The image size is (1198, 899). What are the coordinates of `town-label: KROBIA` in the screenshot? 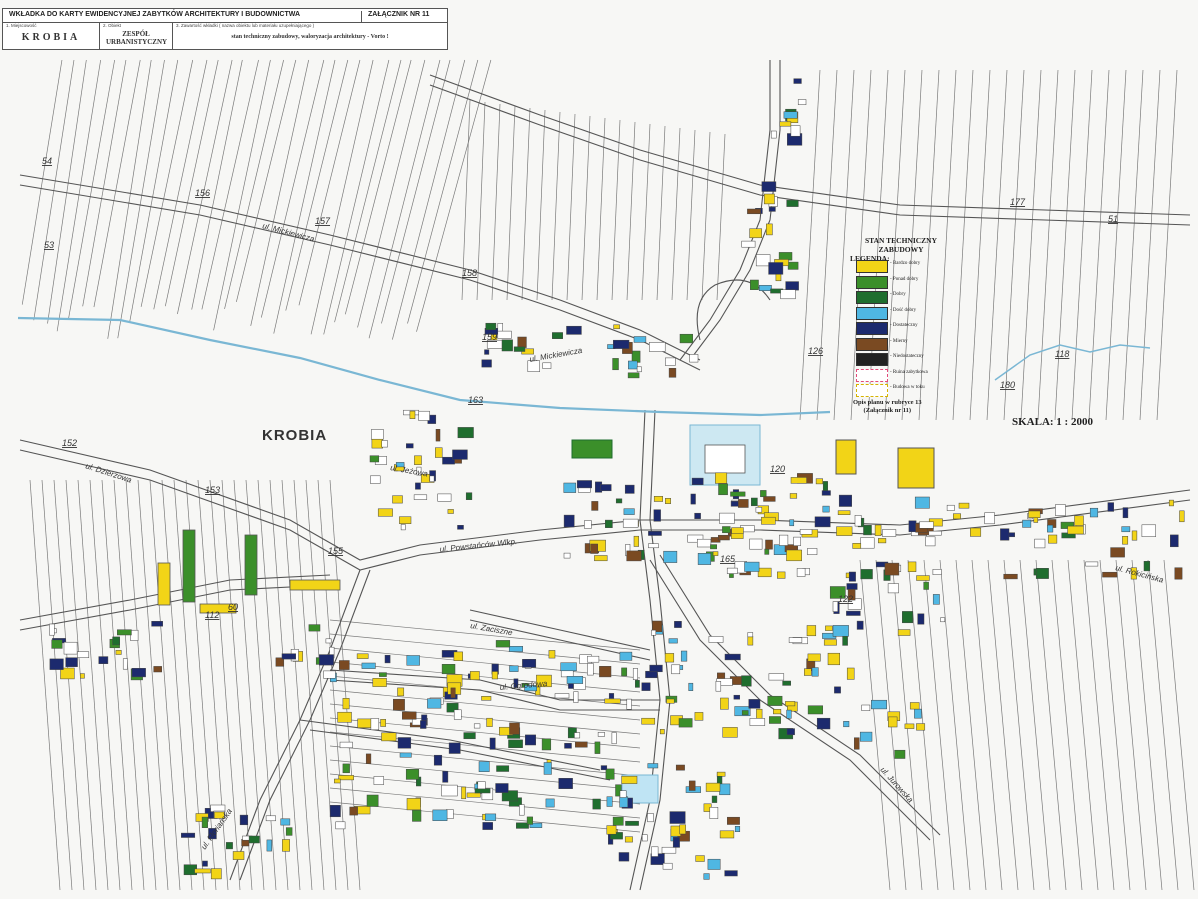 It's located at (295, 435).